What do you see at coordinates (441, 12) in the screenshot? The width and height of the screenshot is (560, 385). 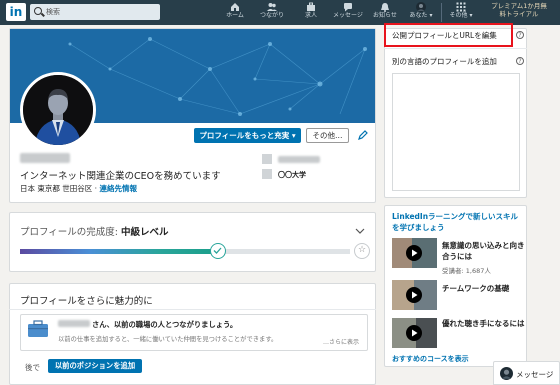 I see `nav-divider` at bounding box center [441, 12].